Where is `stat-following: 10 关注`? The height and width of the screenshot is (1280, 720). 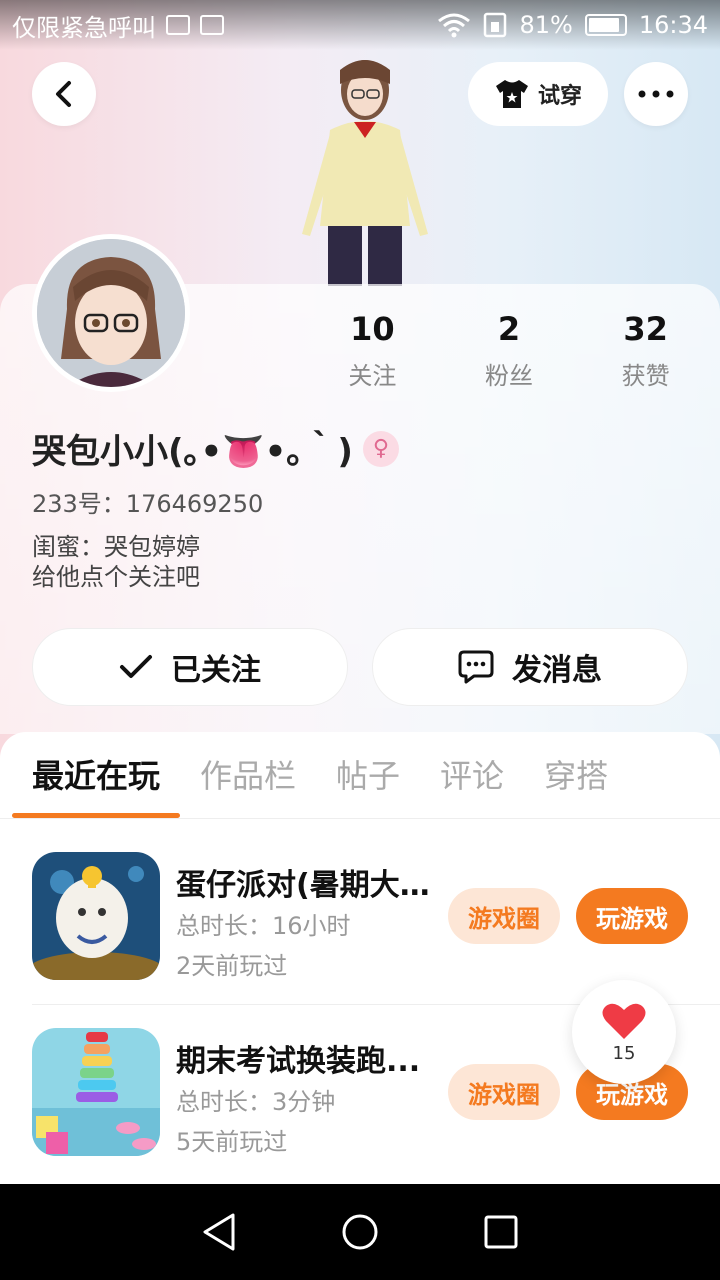 stat-following: 10 关注 is located at coordinates (372, 350).